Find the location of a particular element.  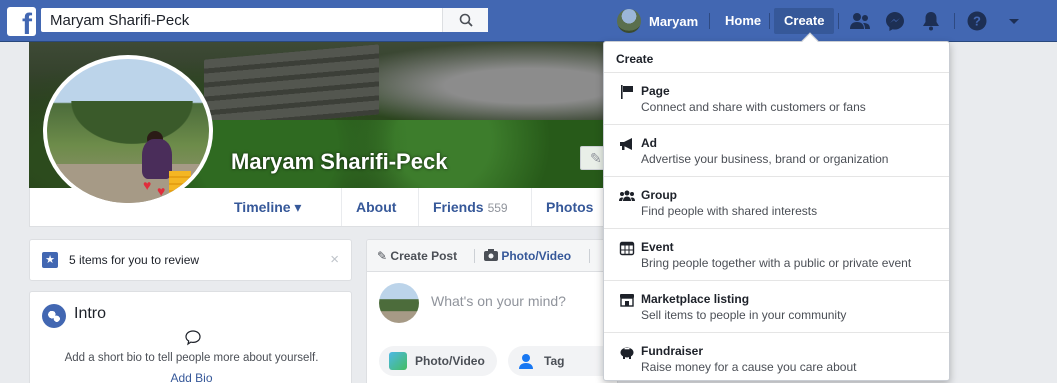

tab-create-post-label: Create Post is located at coordinates (424, 256).